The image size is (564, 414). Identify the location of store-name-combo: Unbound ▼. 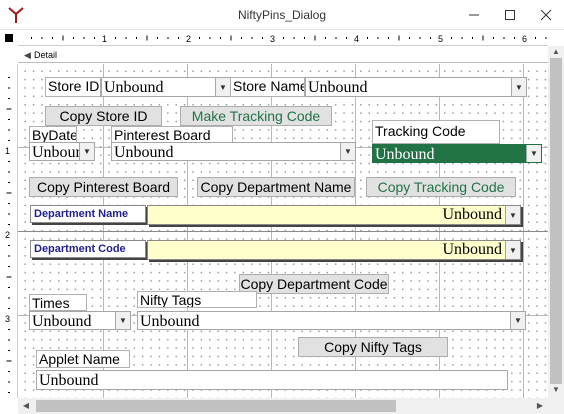
(416, 87).